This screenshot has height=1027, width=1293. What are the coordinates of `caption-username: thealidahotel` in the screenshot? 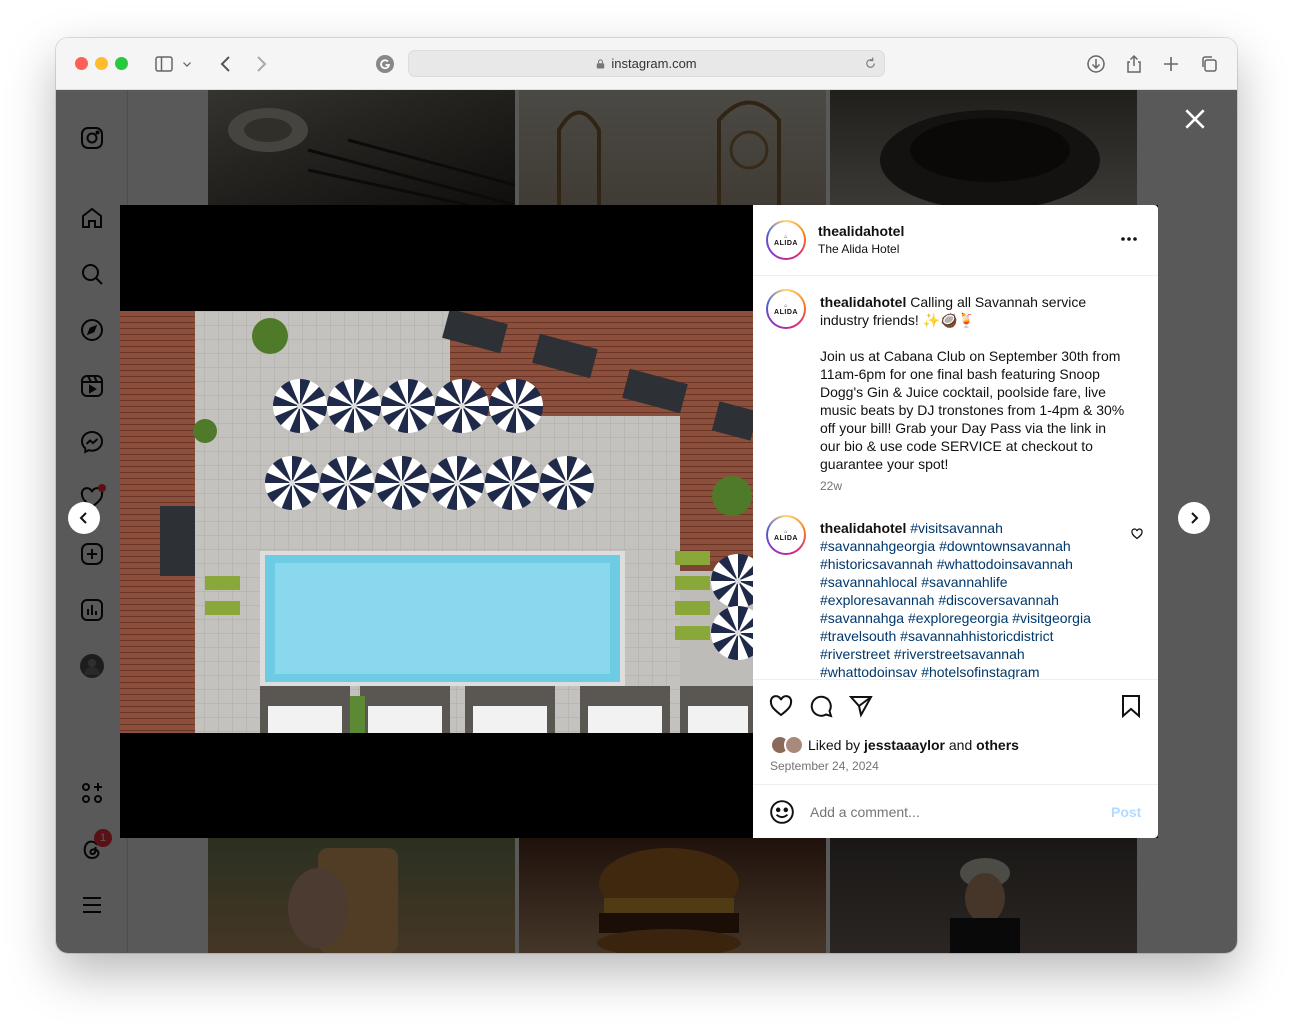 It's located at (863, 302).